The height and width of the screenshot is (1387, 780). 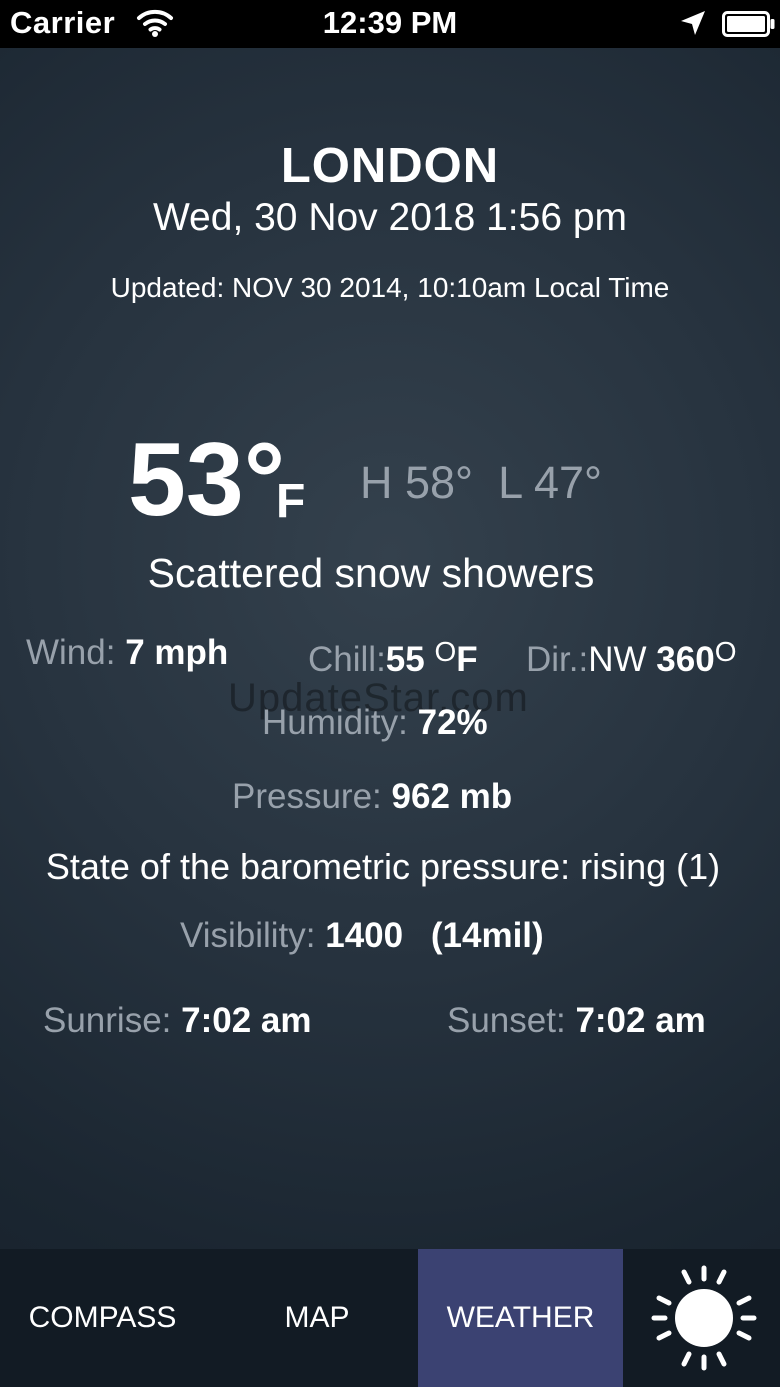 What do you see at coordinates (467, 659) in the screenshot?
I see `chill-unit: F` at bounding box center [467, 659].